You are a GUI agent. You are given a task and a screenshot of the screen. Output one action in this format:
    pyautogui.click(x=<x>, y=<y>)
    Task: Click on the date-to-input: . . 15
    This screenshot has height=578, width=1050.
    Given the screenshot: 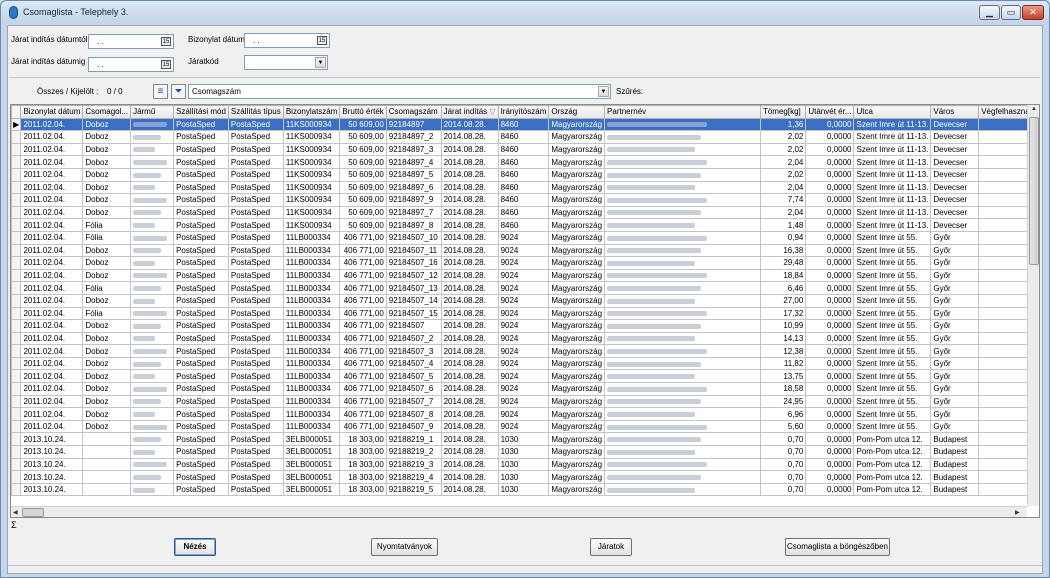 What is the action you would take?
    pyautogui.click(x=131, y=64)
    